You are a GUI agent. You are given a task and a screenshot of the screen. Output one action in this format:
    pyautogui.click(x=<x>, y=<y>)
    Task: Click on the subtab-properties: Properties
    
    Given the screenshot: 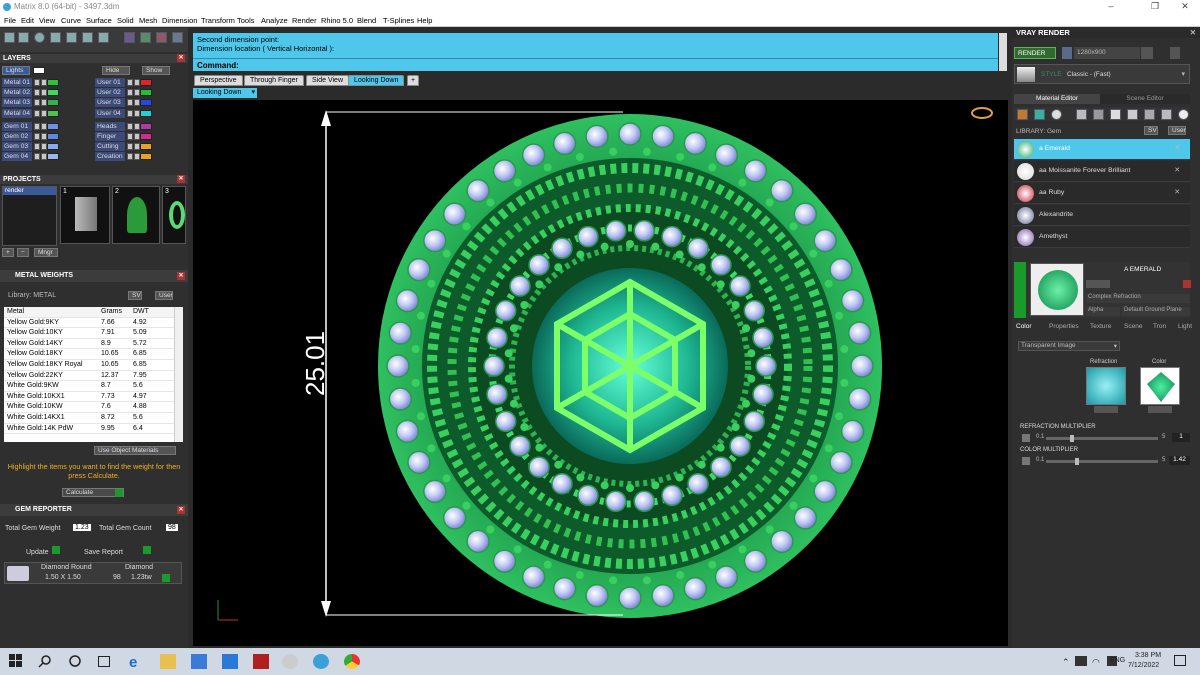 What is the action you would take?
    pyautogui.click(x=1064, y=327)
    